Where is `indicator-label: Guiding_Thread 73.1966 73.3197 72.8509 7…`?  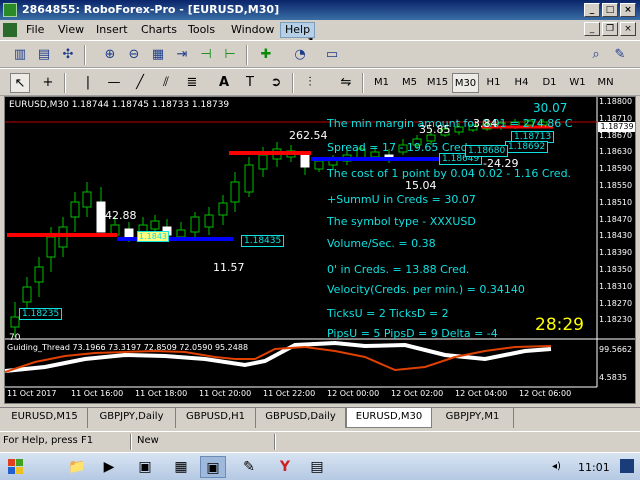
indicator-label: Guiding_Thread 73.1966 73.3197 72.8509 7… is located at coordinates (128, 347).